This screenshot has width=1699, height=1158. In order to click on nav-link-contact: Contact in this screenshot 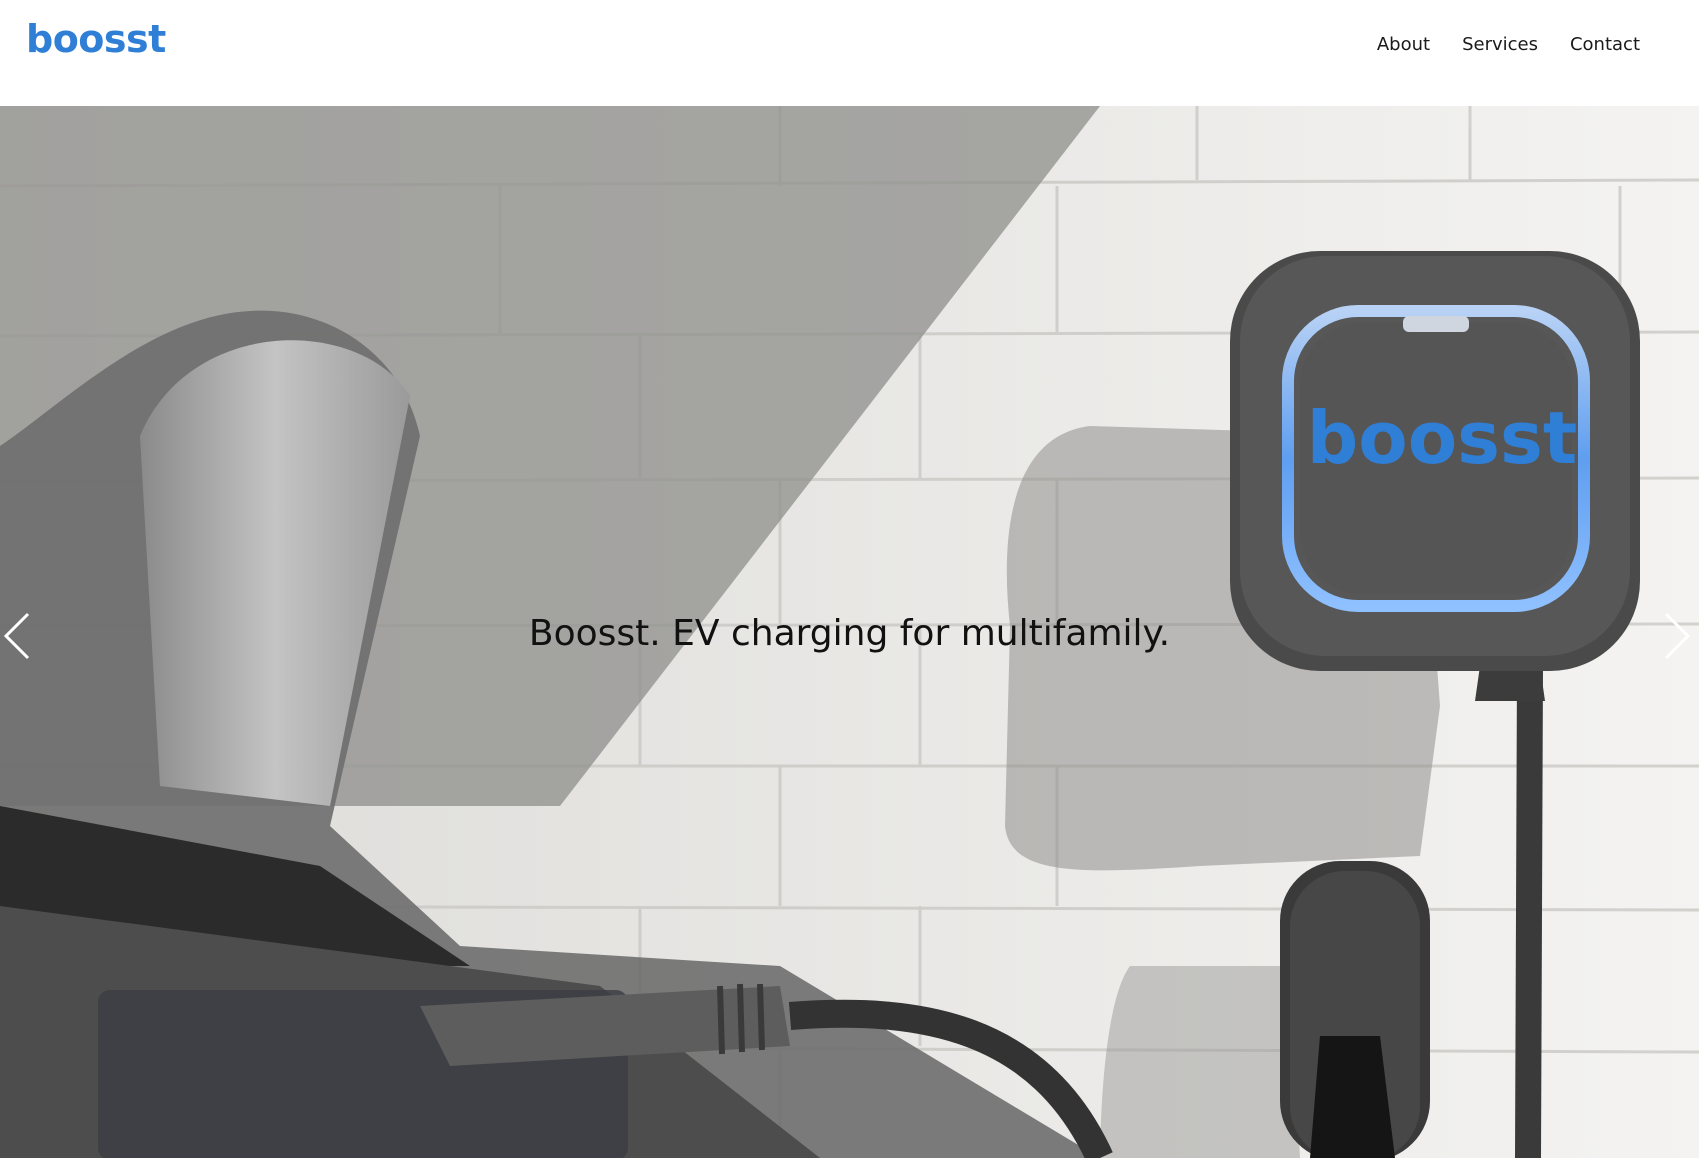, I will do `click(1605, 45)`.